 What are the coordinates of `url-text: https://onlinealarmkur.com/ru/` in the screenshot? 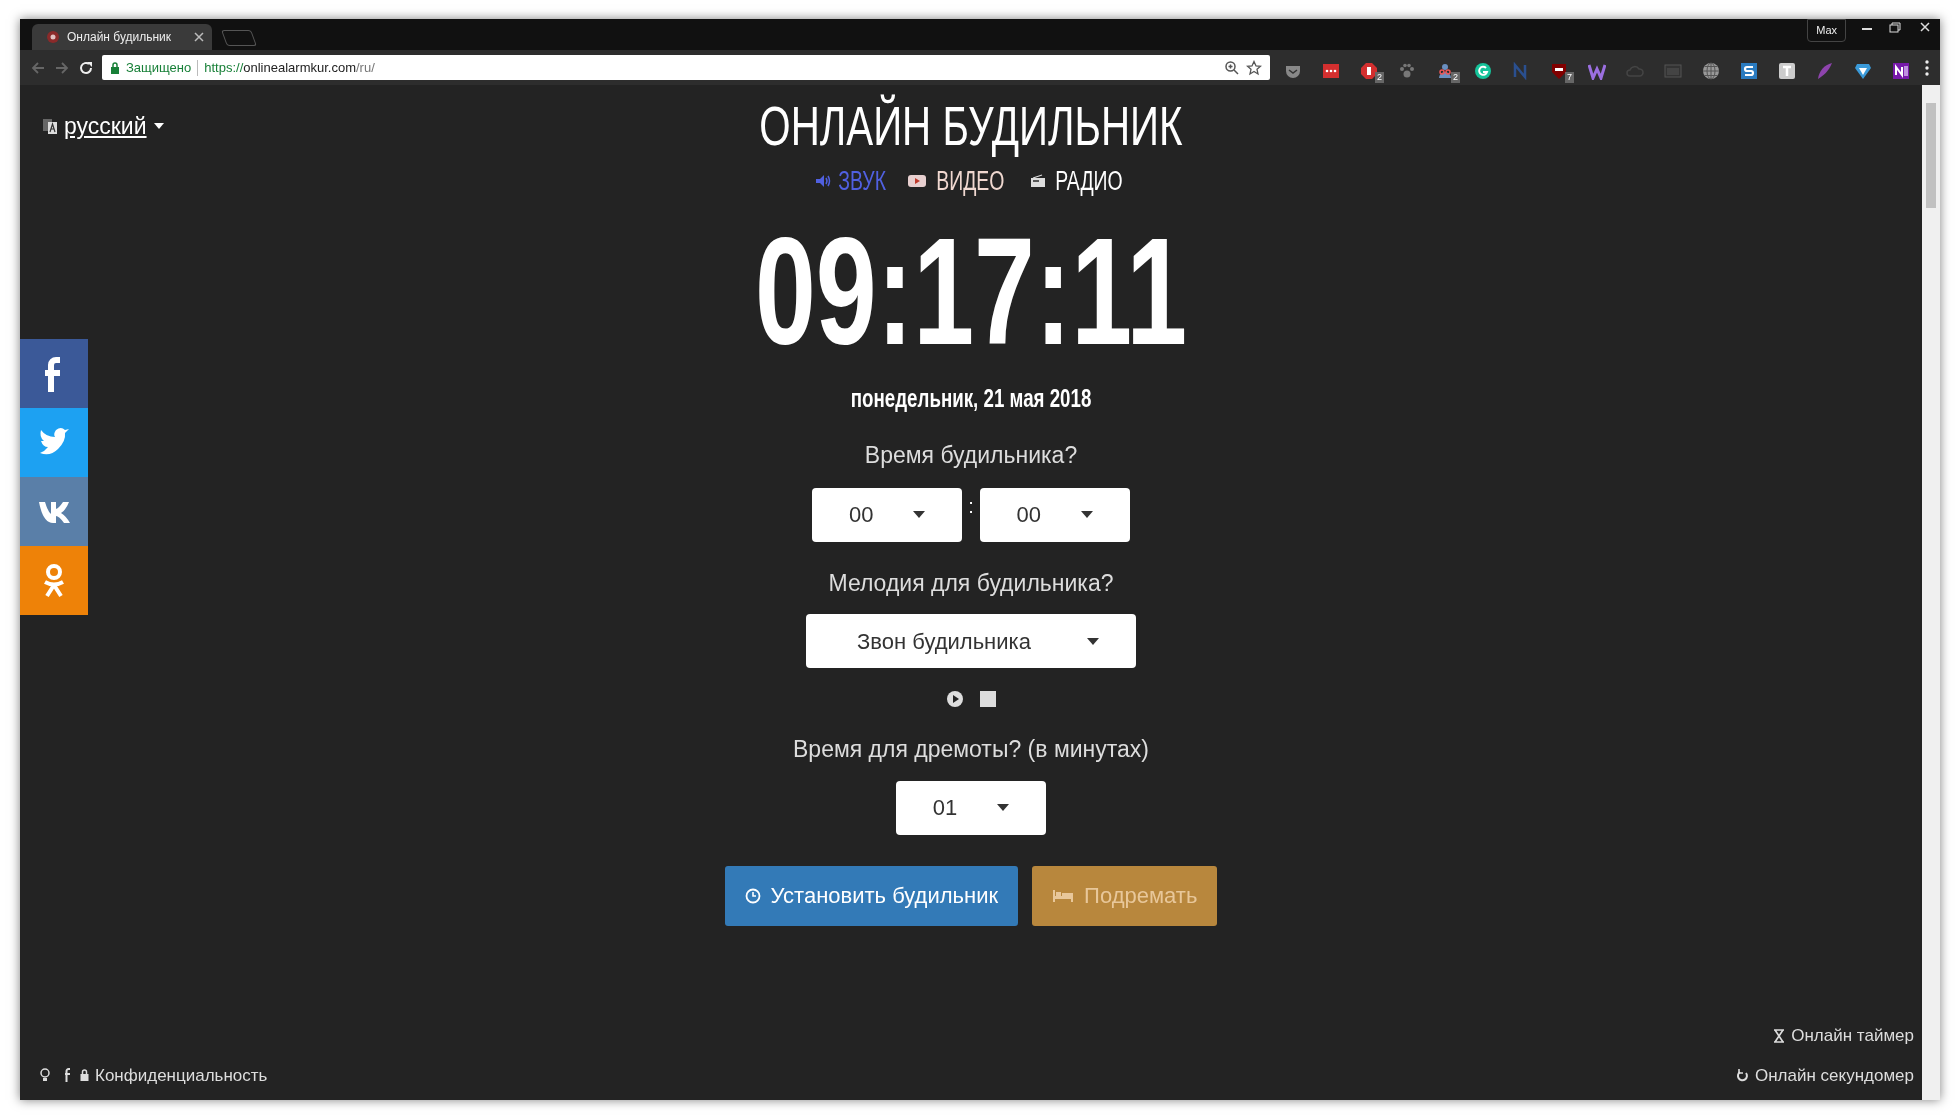 It's located at (289, 67).